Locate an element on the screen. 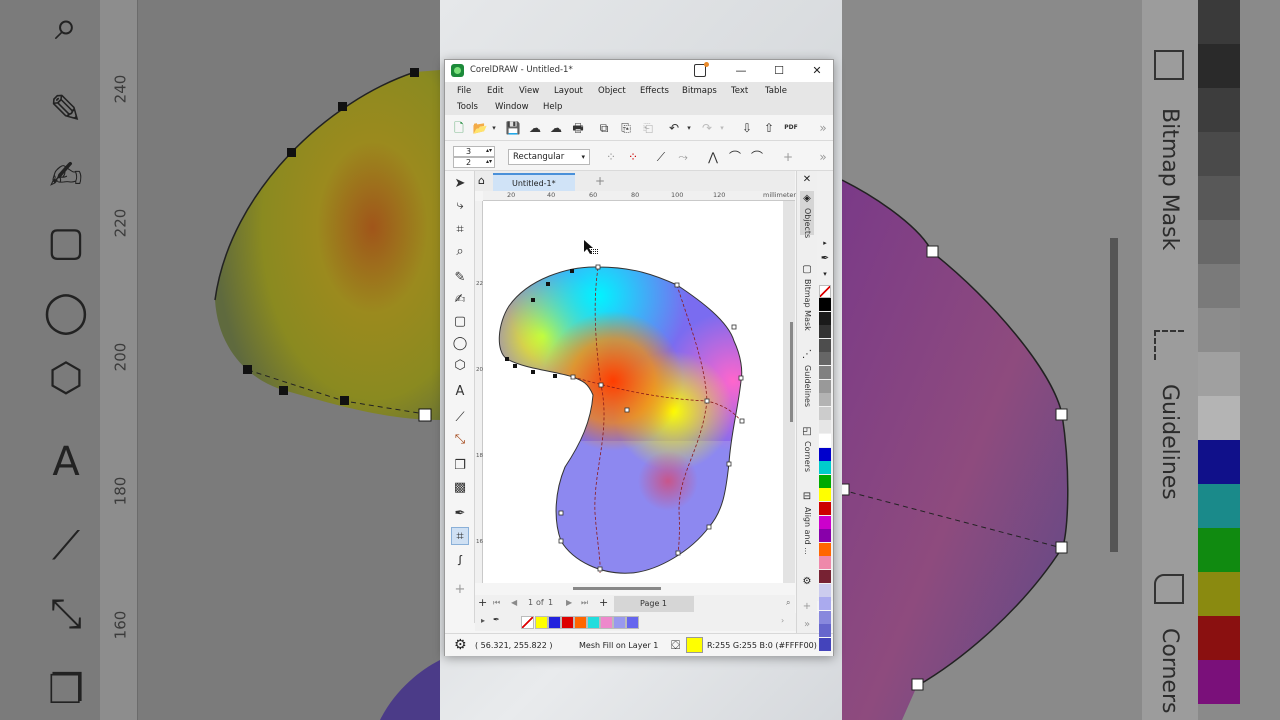  menu-text: Text is located at coordinates (739, 91).